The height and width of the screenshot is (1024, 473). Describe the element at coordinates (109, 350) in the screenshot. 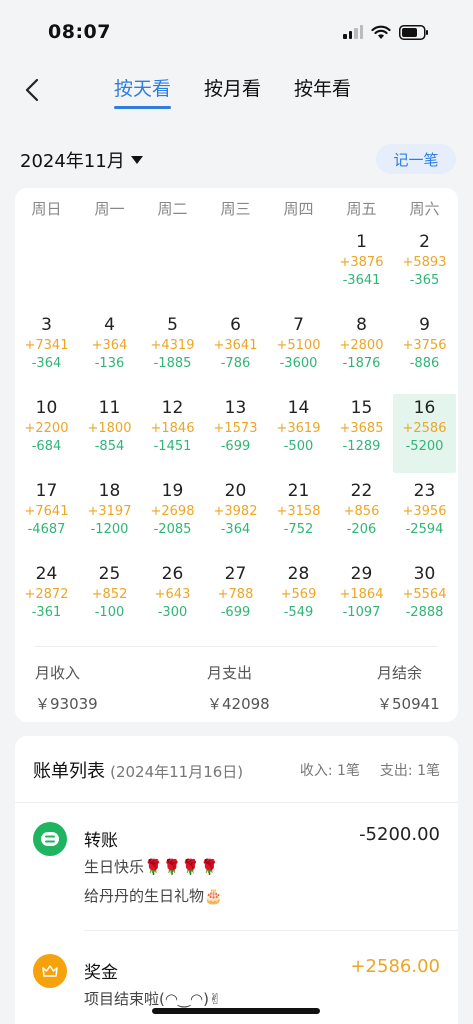

I see `calendar-day-cell: 4 +364 -136` at that location.